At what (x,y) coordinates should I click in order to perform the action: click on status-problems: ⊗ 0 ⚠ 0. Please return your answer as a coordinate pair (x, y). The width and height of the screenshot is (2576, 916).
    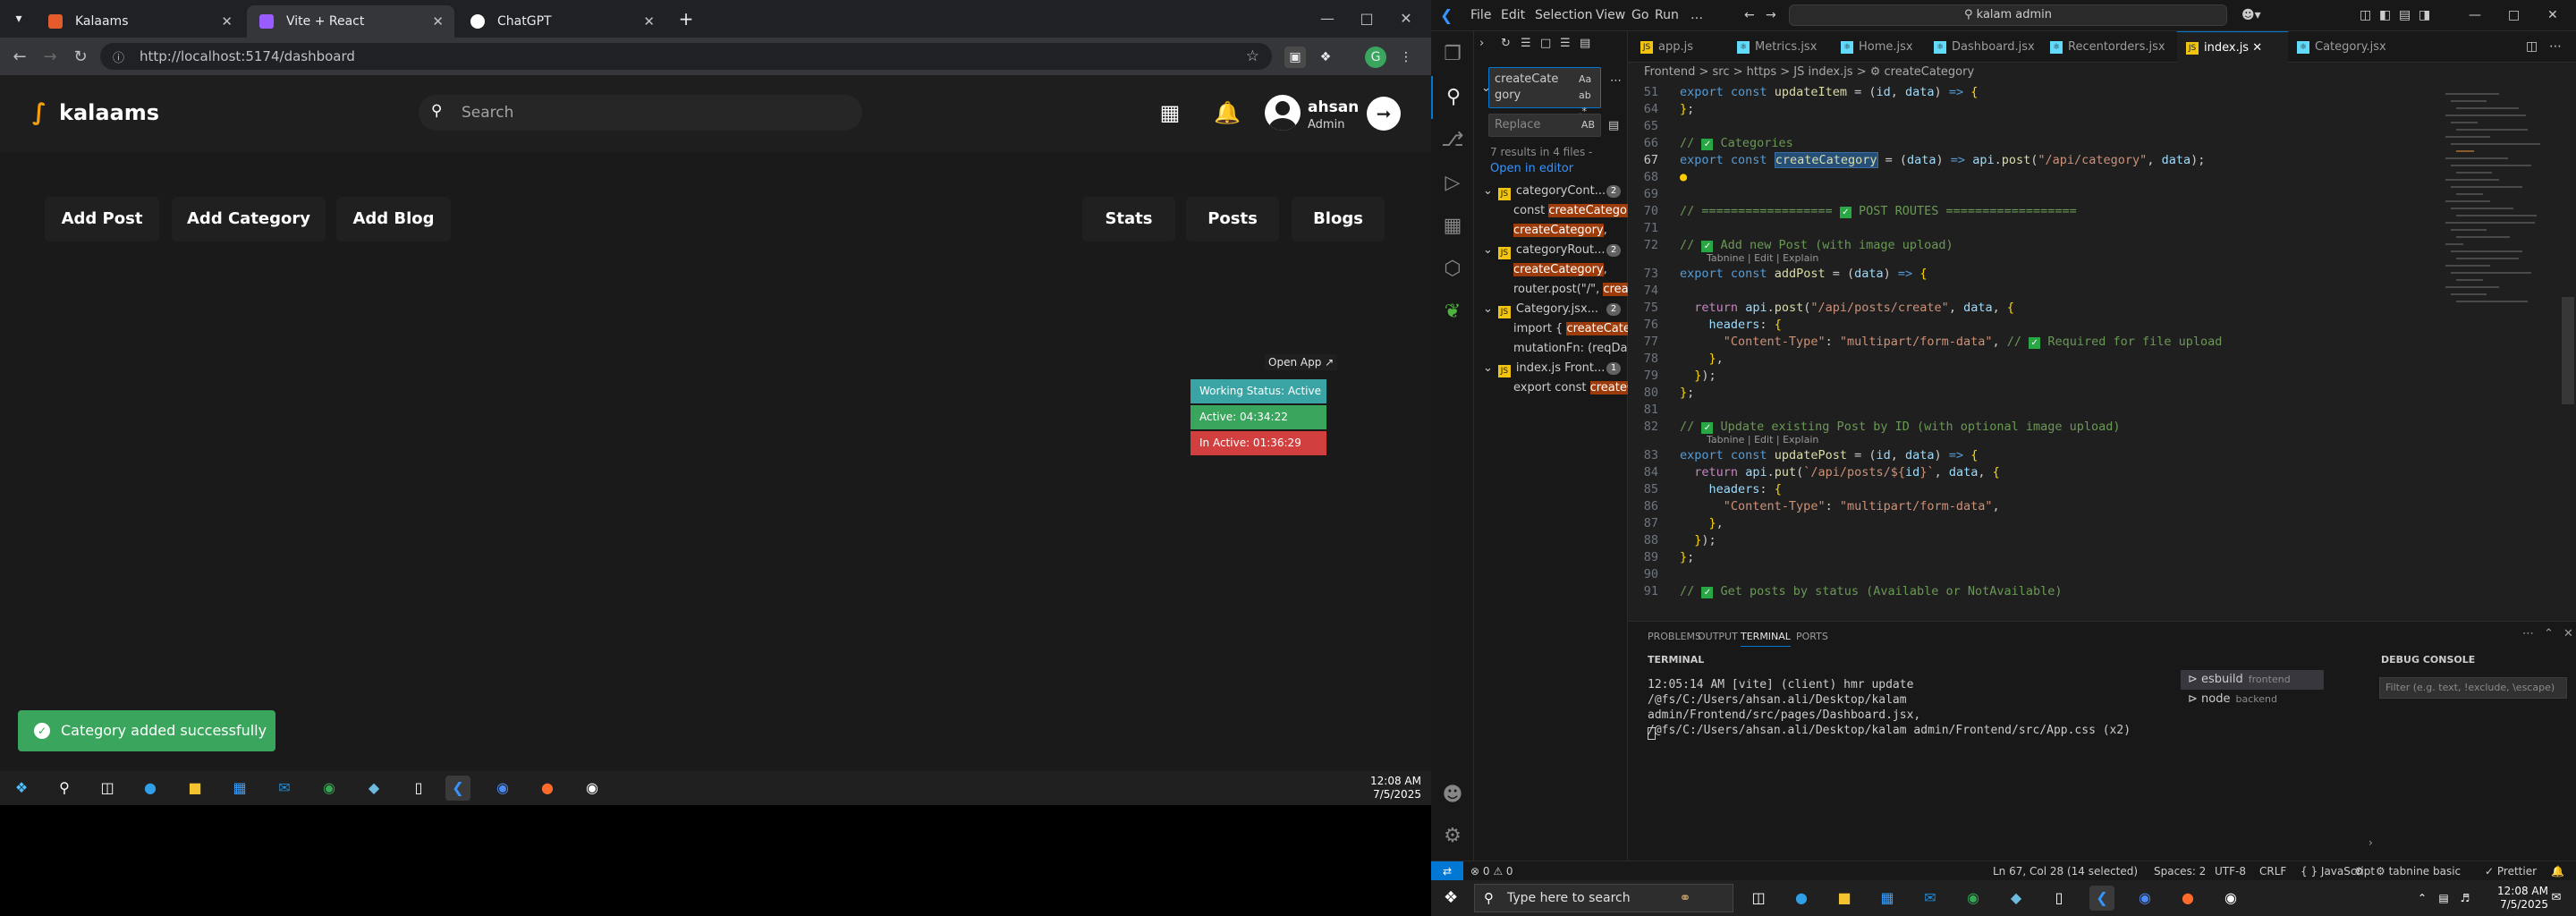
    Looking at the image, I should click on (1491, 870).